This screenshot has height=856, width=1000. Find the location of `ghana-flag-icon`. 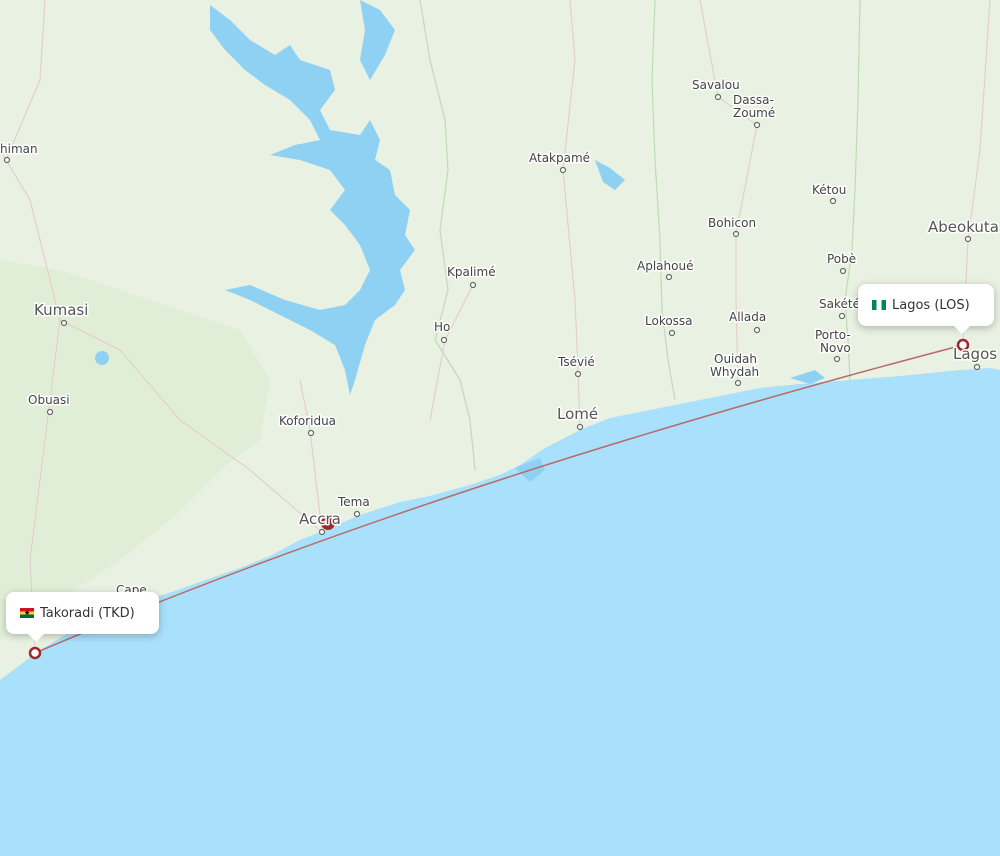

ghana-flag-icon is located at coordinates (27, 613).